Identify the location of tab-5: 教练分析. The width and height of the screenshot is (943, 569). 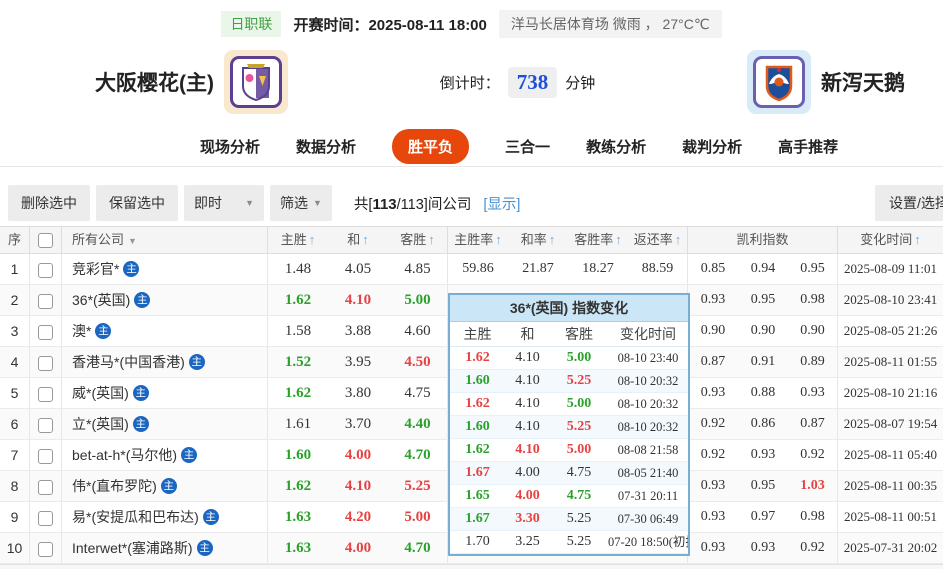
(616, 146).